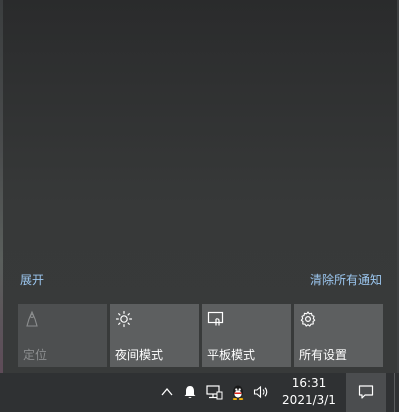  What do you see at coordinates (396, 392) in the screenshot?
I see `show-desktop-button` at bounding box center [396, 392].